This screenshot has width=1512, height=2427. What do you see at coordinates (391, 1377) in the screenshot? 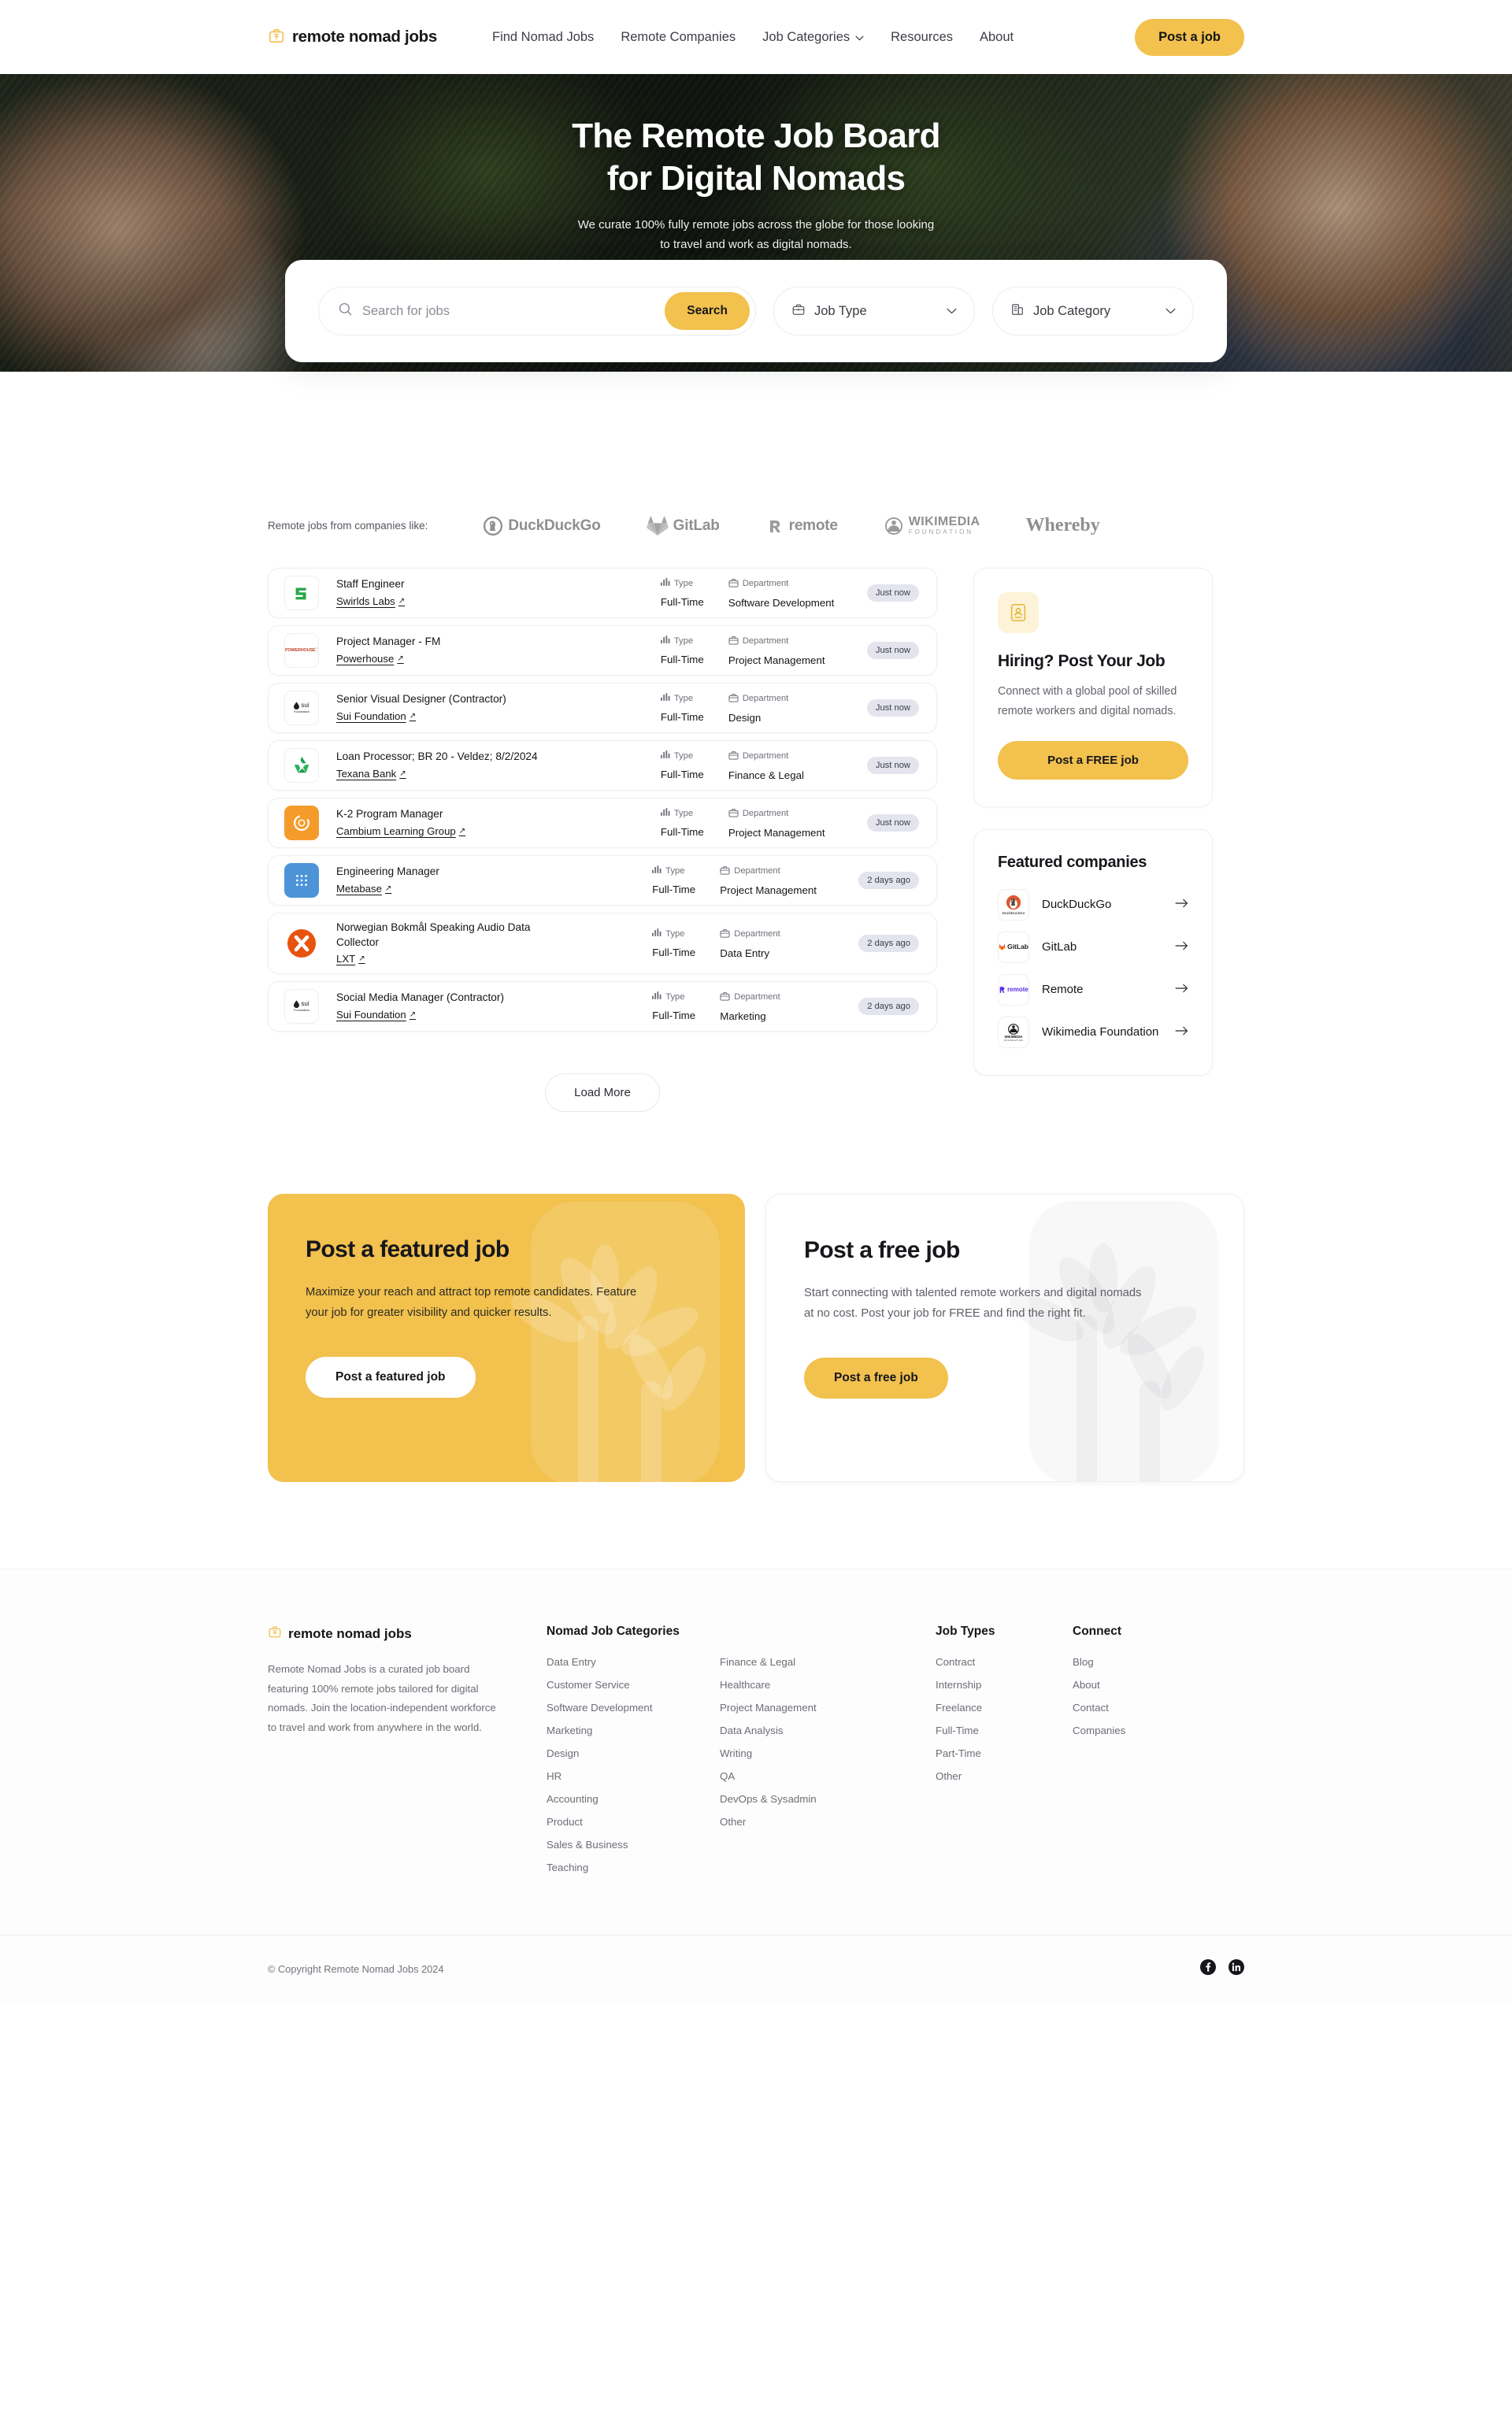
I see `post-featured-job-button: Post a featured job` at bounding box center [391, 1377].